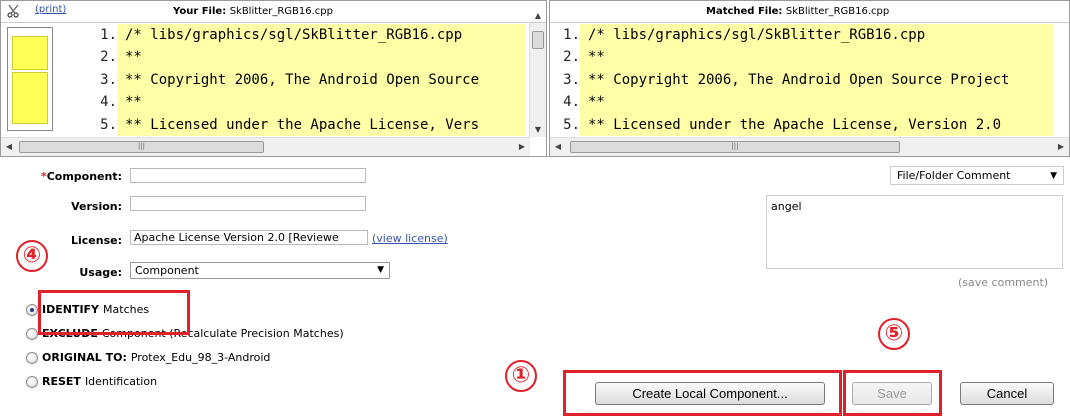  I want to click on save-comment-link: (save comment), so click(1003, 282).